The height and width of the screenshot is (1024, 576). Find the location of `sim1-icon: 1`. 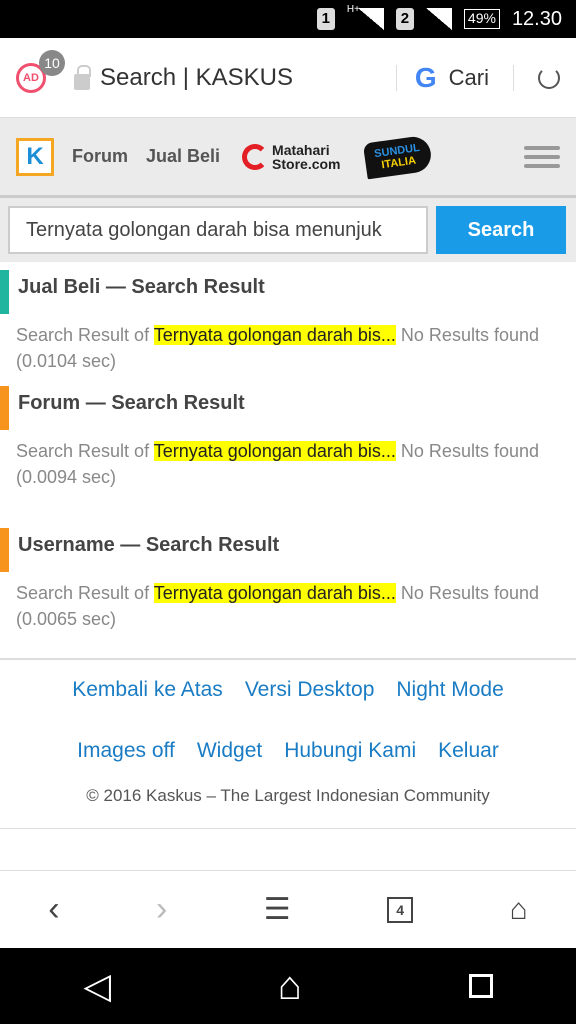

sim1-icon: 1 is located at coordinates (325, 19).